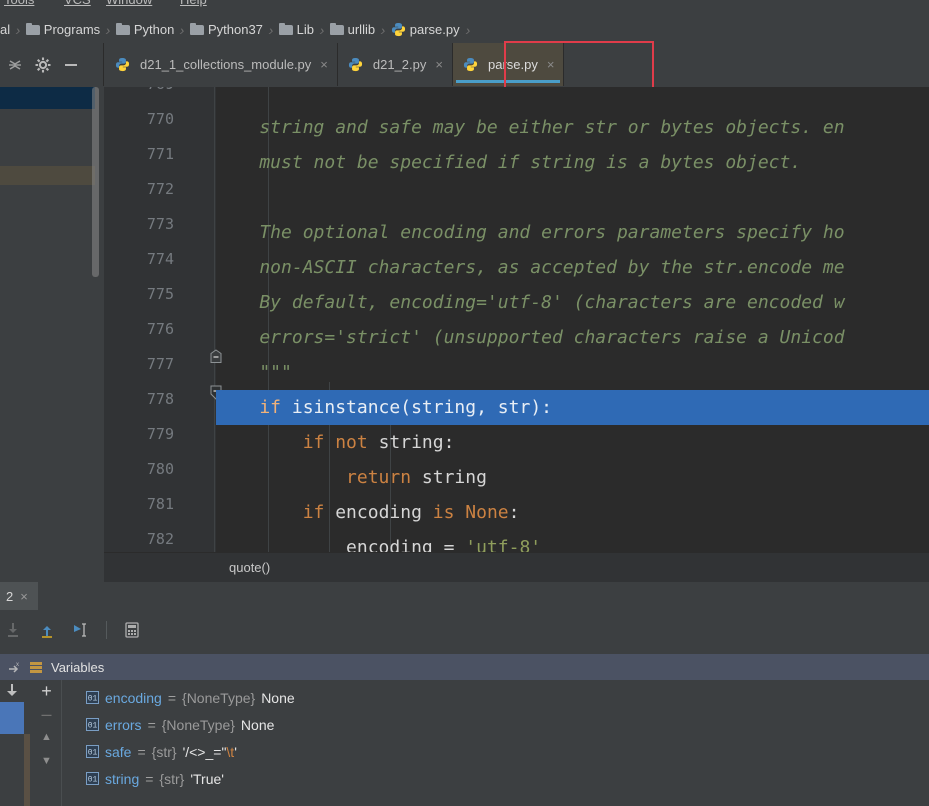 The width and height of the screenshot is (929, 806). Describe the element at coordinates (14, 667) in the screenshot. I see `jump-to-source-icon: x` at that location.